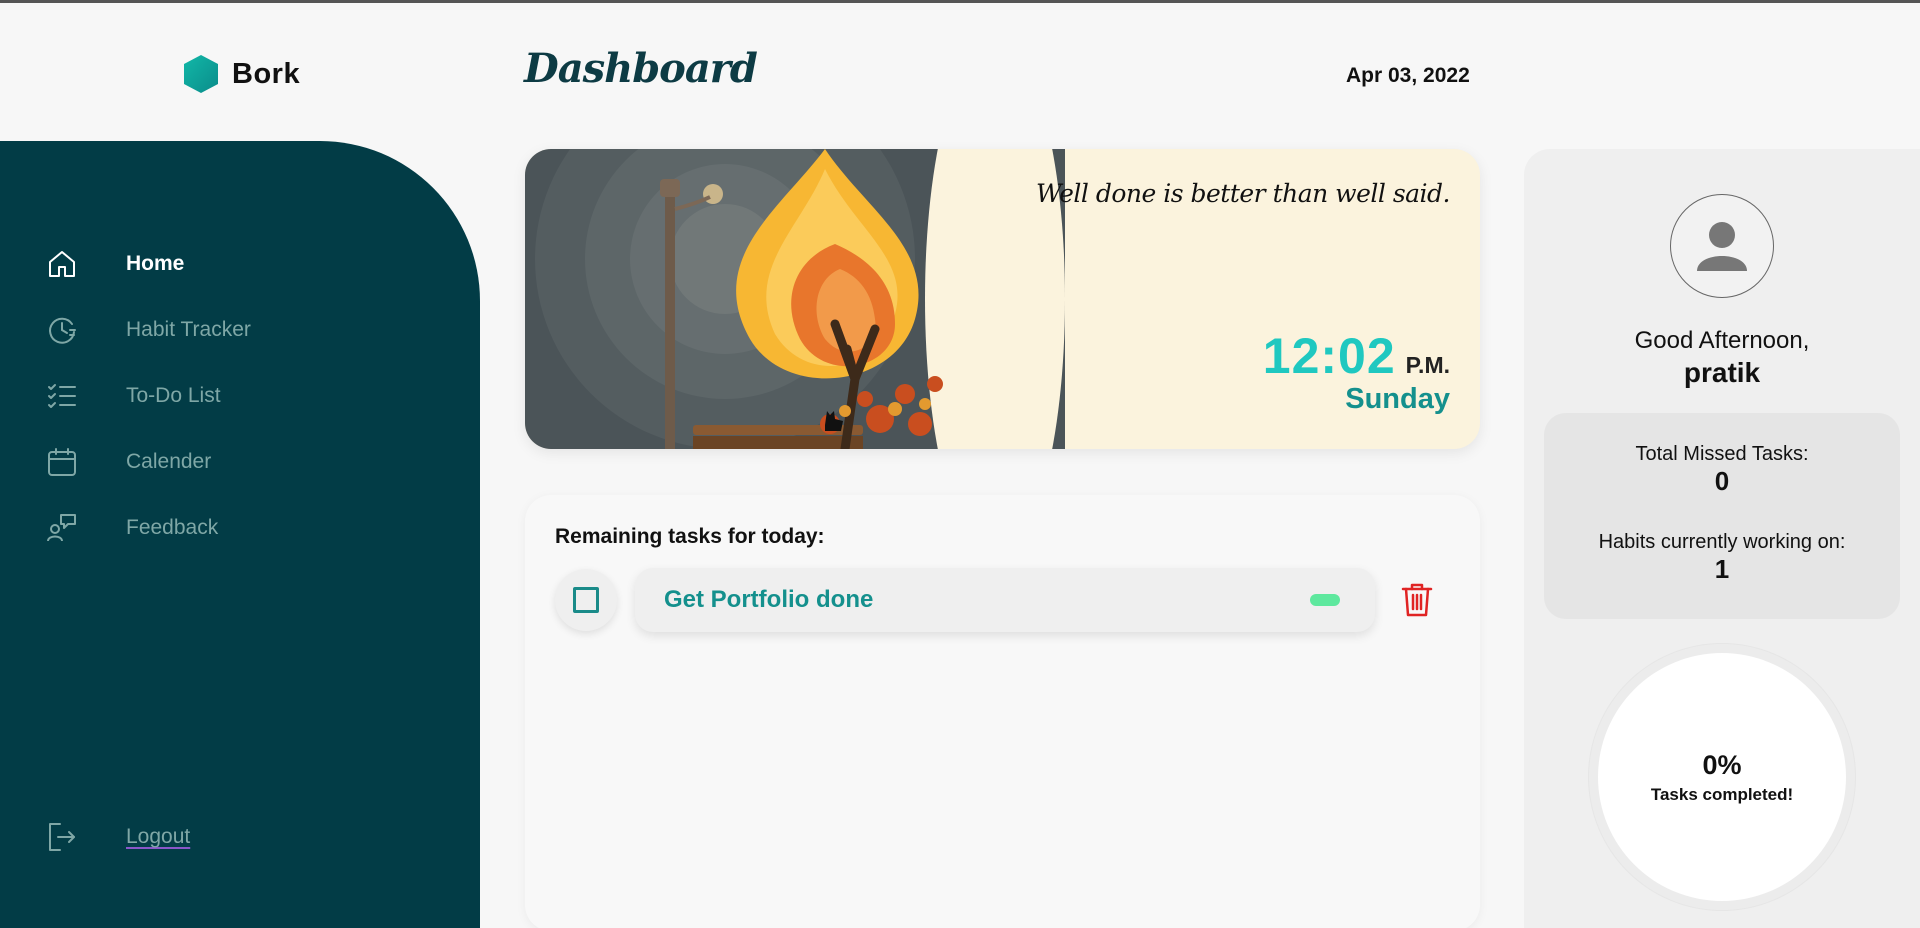  Describe the element at coordinates (1329, 356) in the screenshot. I see `clock-time: 12:02` at that location.